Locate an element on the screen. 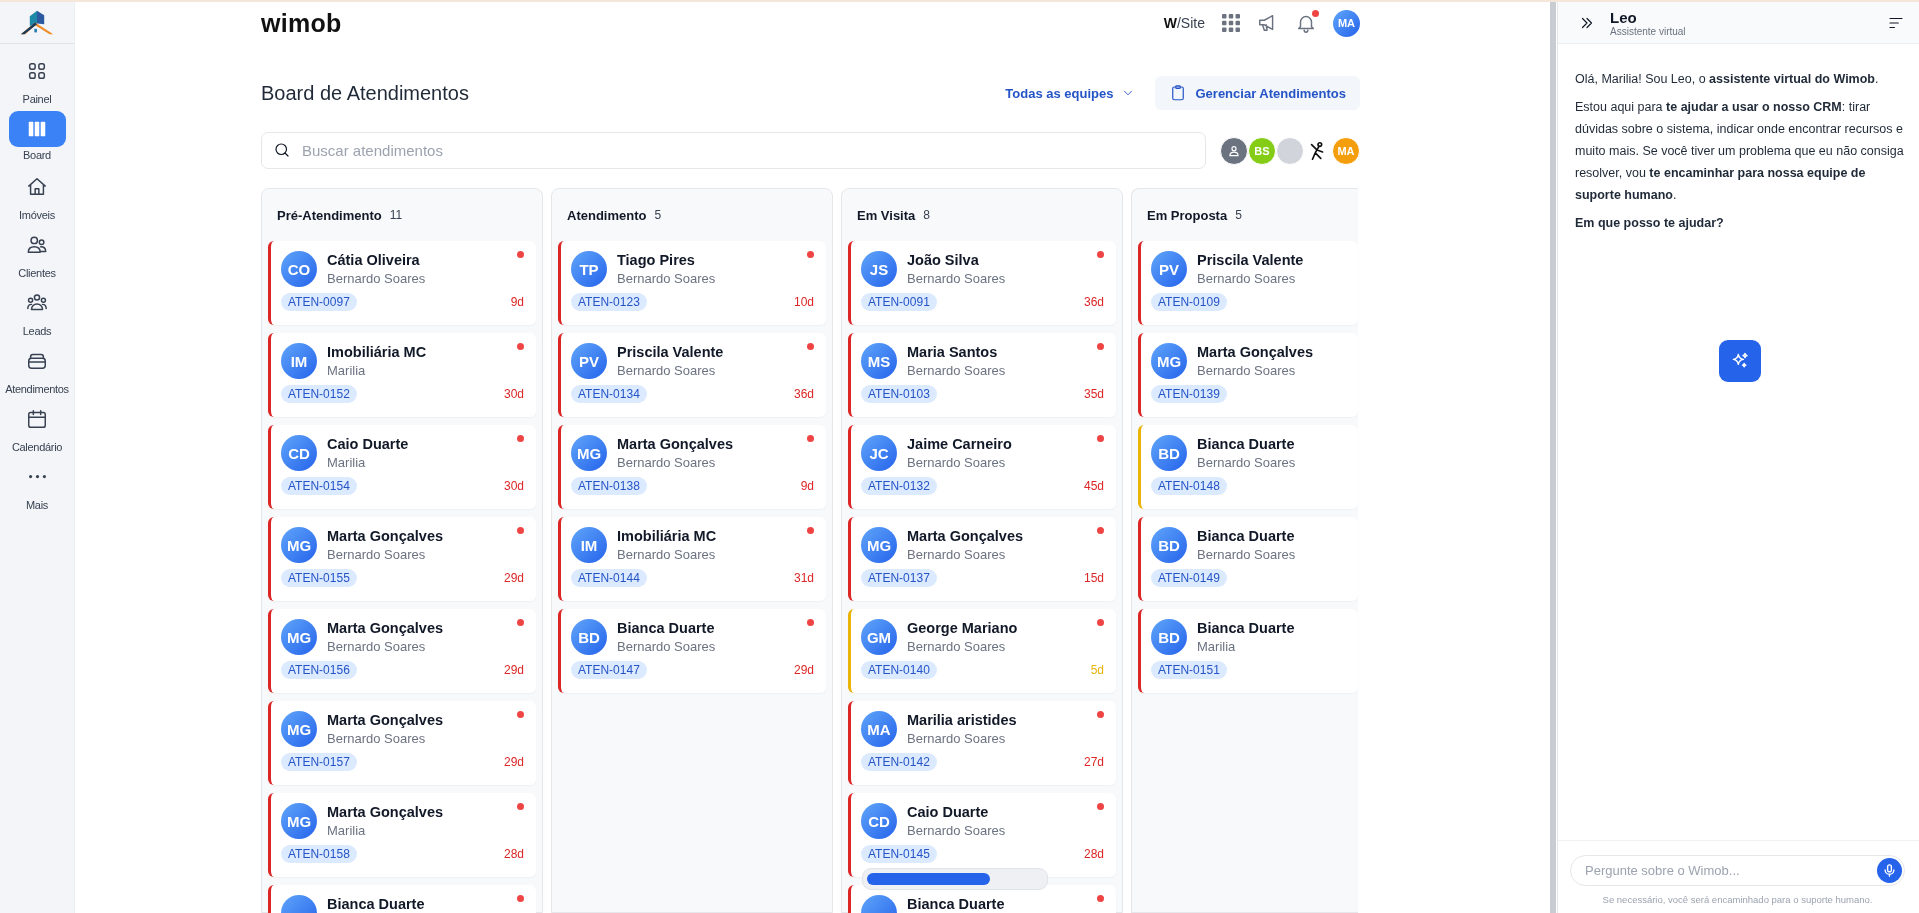  sidebar-item: Atendimentos is located at coordinates (37, 375).